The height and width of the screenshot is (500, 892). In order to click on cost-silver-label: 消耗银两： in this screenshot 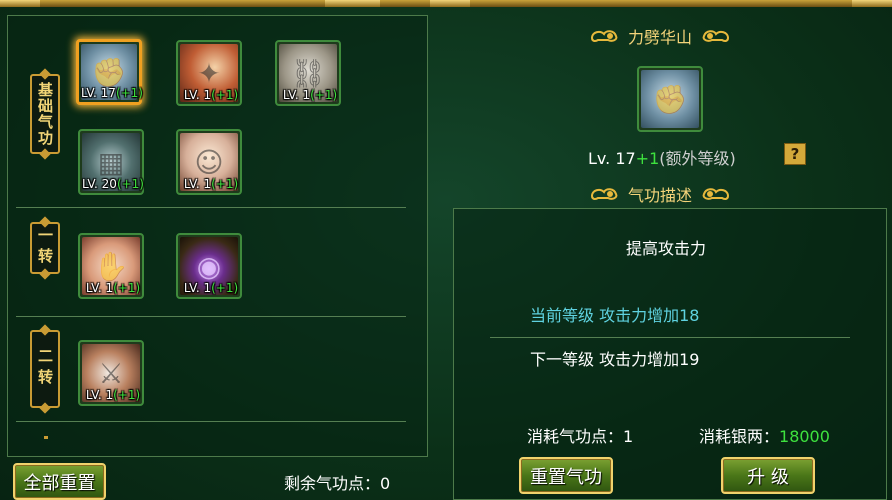, I will do `click(739, 436)`.